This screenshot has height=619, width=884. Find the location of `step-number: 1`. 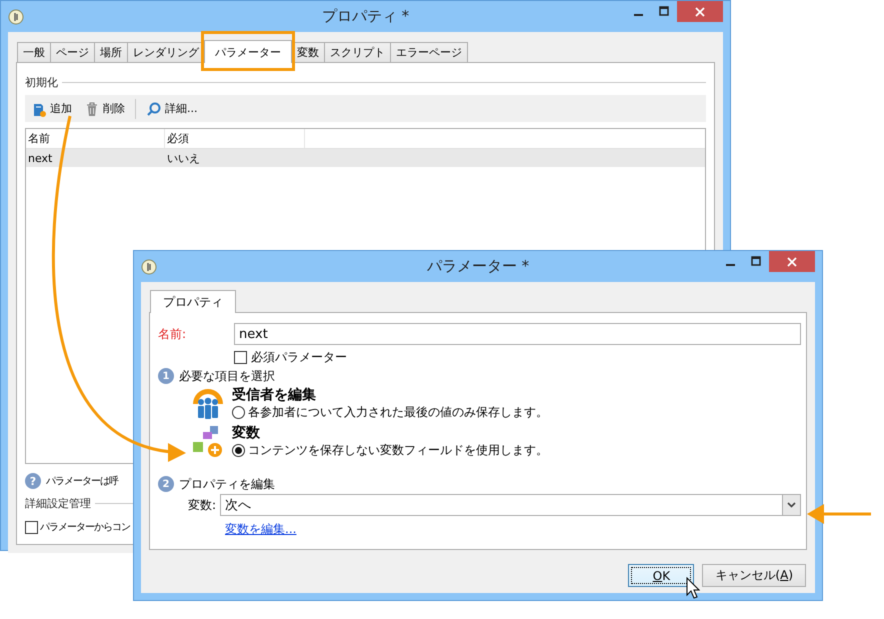

step-number: 1 is located at coordinates (166, 376).